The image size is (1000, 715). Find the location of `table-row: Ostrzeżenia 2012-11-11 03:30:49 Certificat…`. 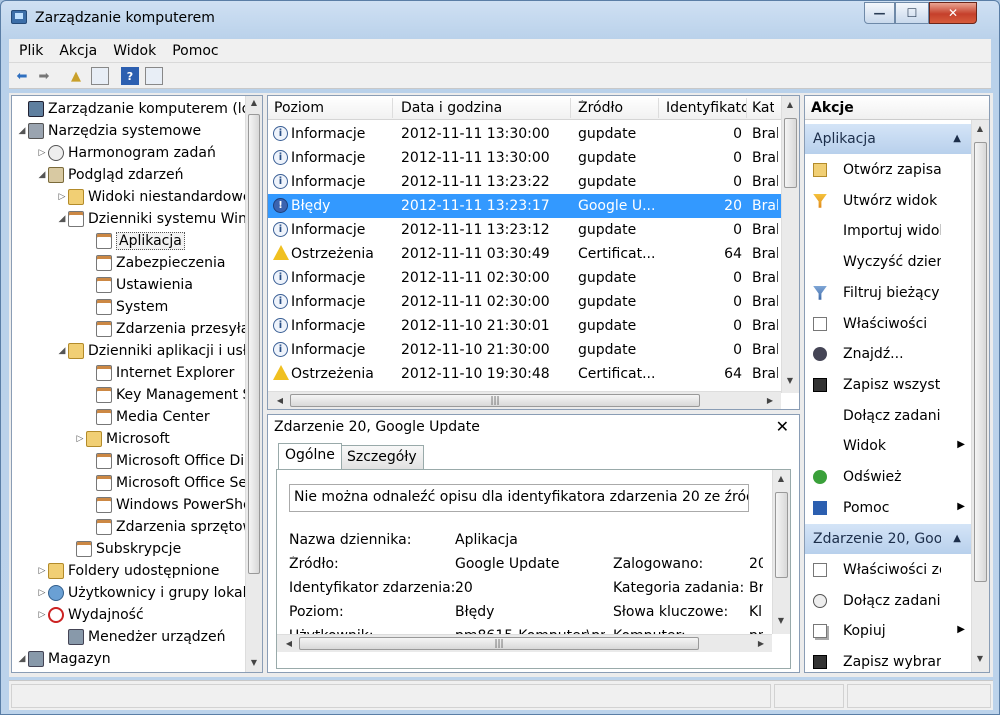

table-row: Ostrzeżenia 2012-11-11 03:30:49 Certificat… is located at coordinates (524, 254).